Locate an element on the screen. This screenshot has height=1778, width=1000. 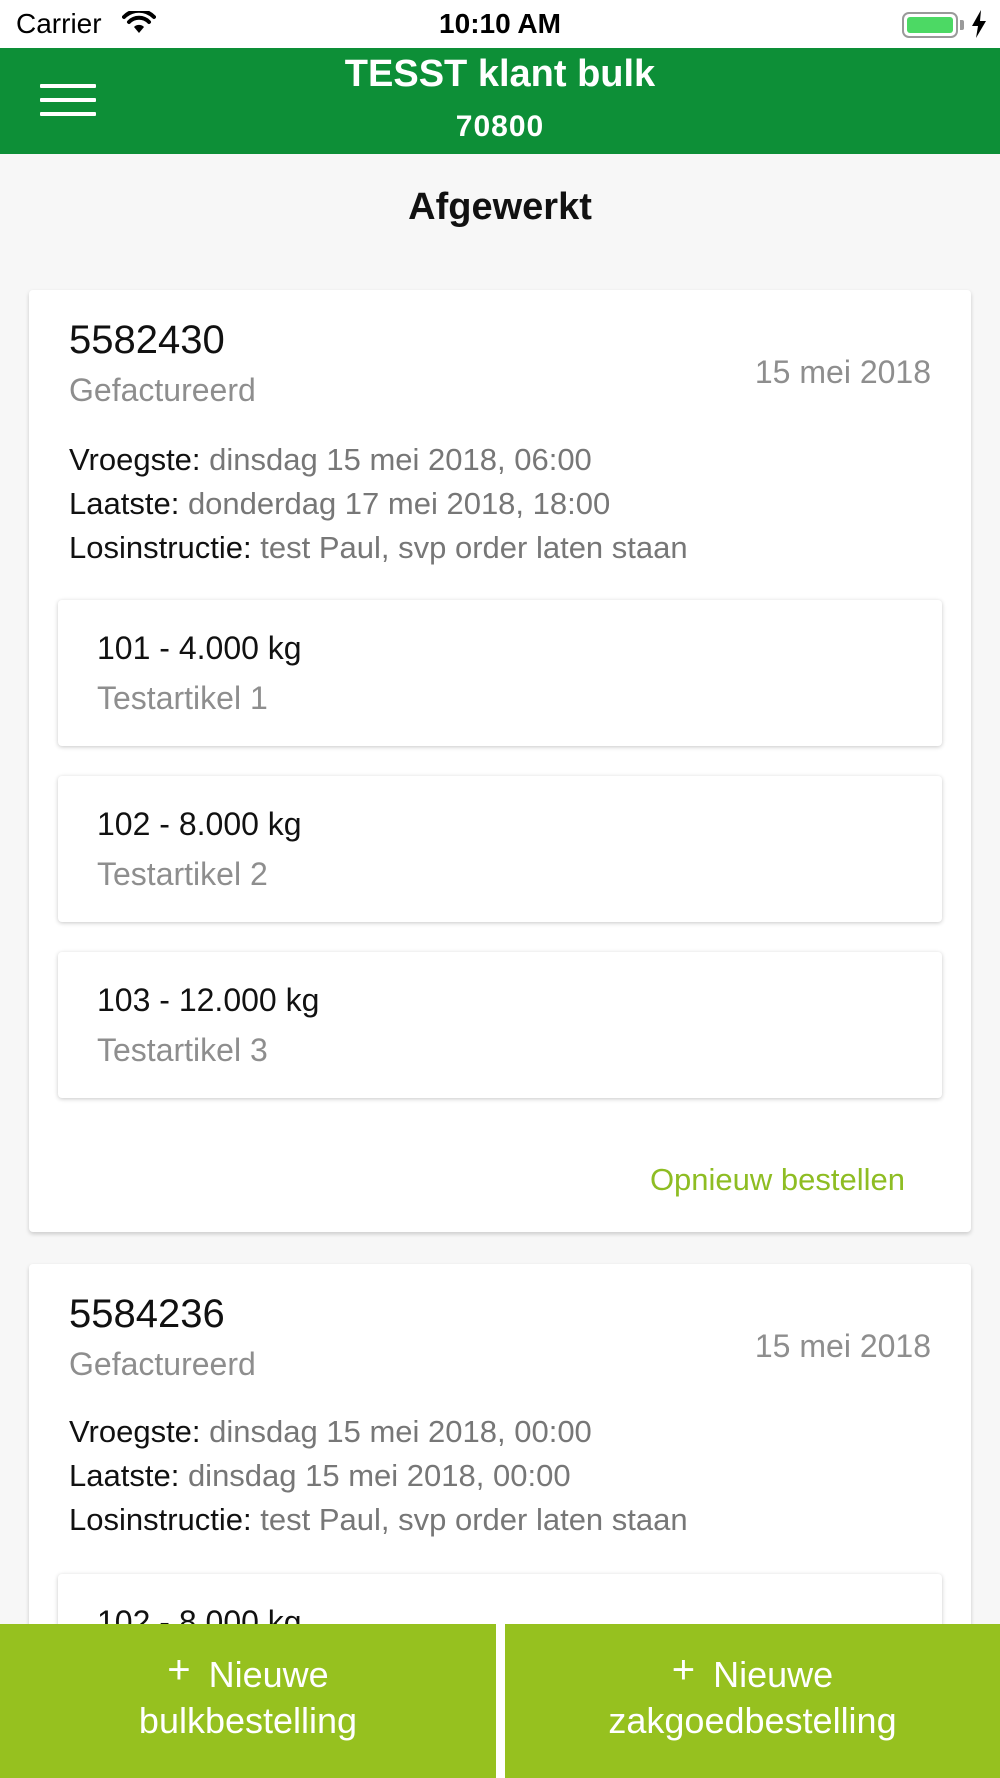
new-bag-order-line1: Nieuwe is located at coordinates (773, 1674).